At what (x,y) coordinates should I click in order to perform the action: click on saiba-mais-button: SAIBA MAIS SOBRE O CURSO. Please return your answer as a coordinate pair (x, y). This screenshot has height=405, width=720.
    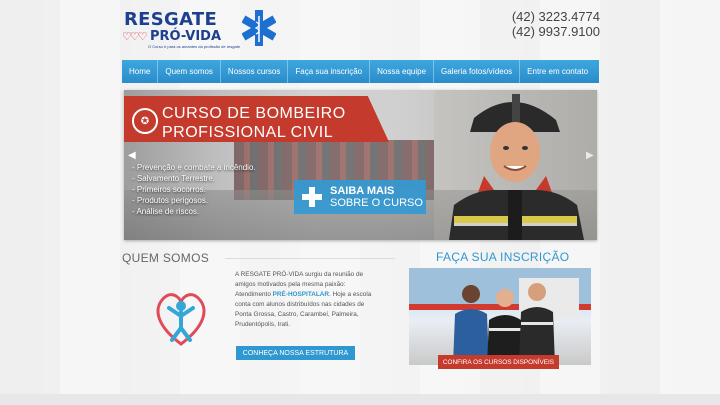
    Looking at the image, I should click on (360, 197).